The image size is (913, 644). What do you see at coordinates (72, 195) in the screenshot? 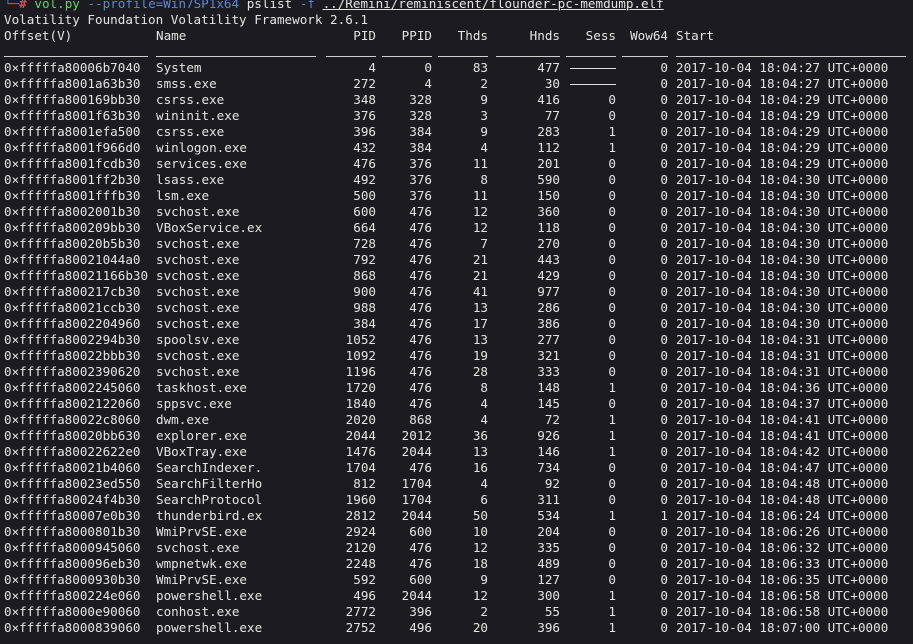
I see `cell-offset: 0×fffffa8001fffb30` at bounding box center [72, 195].